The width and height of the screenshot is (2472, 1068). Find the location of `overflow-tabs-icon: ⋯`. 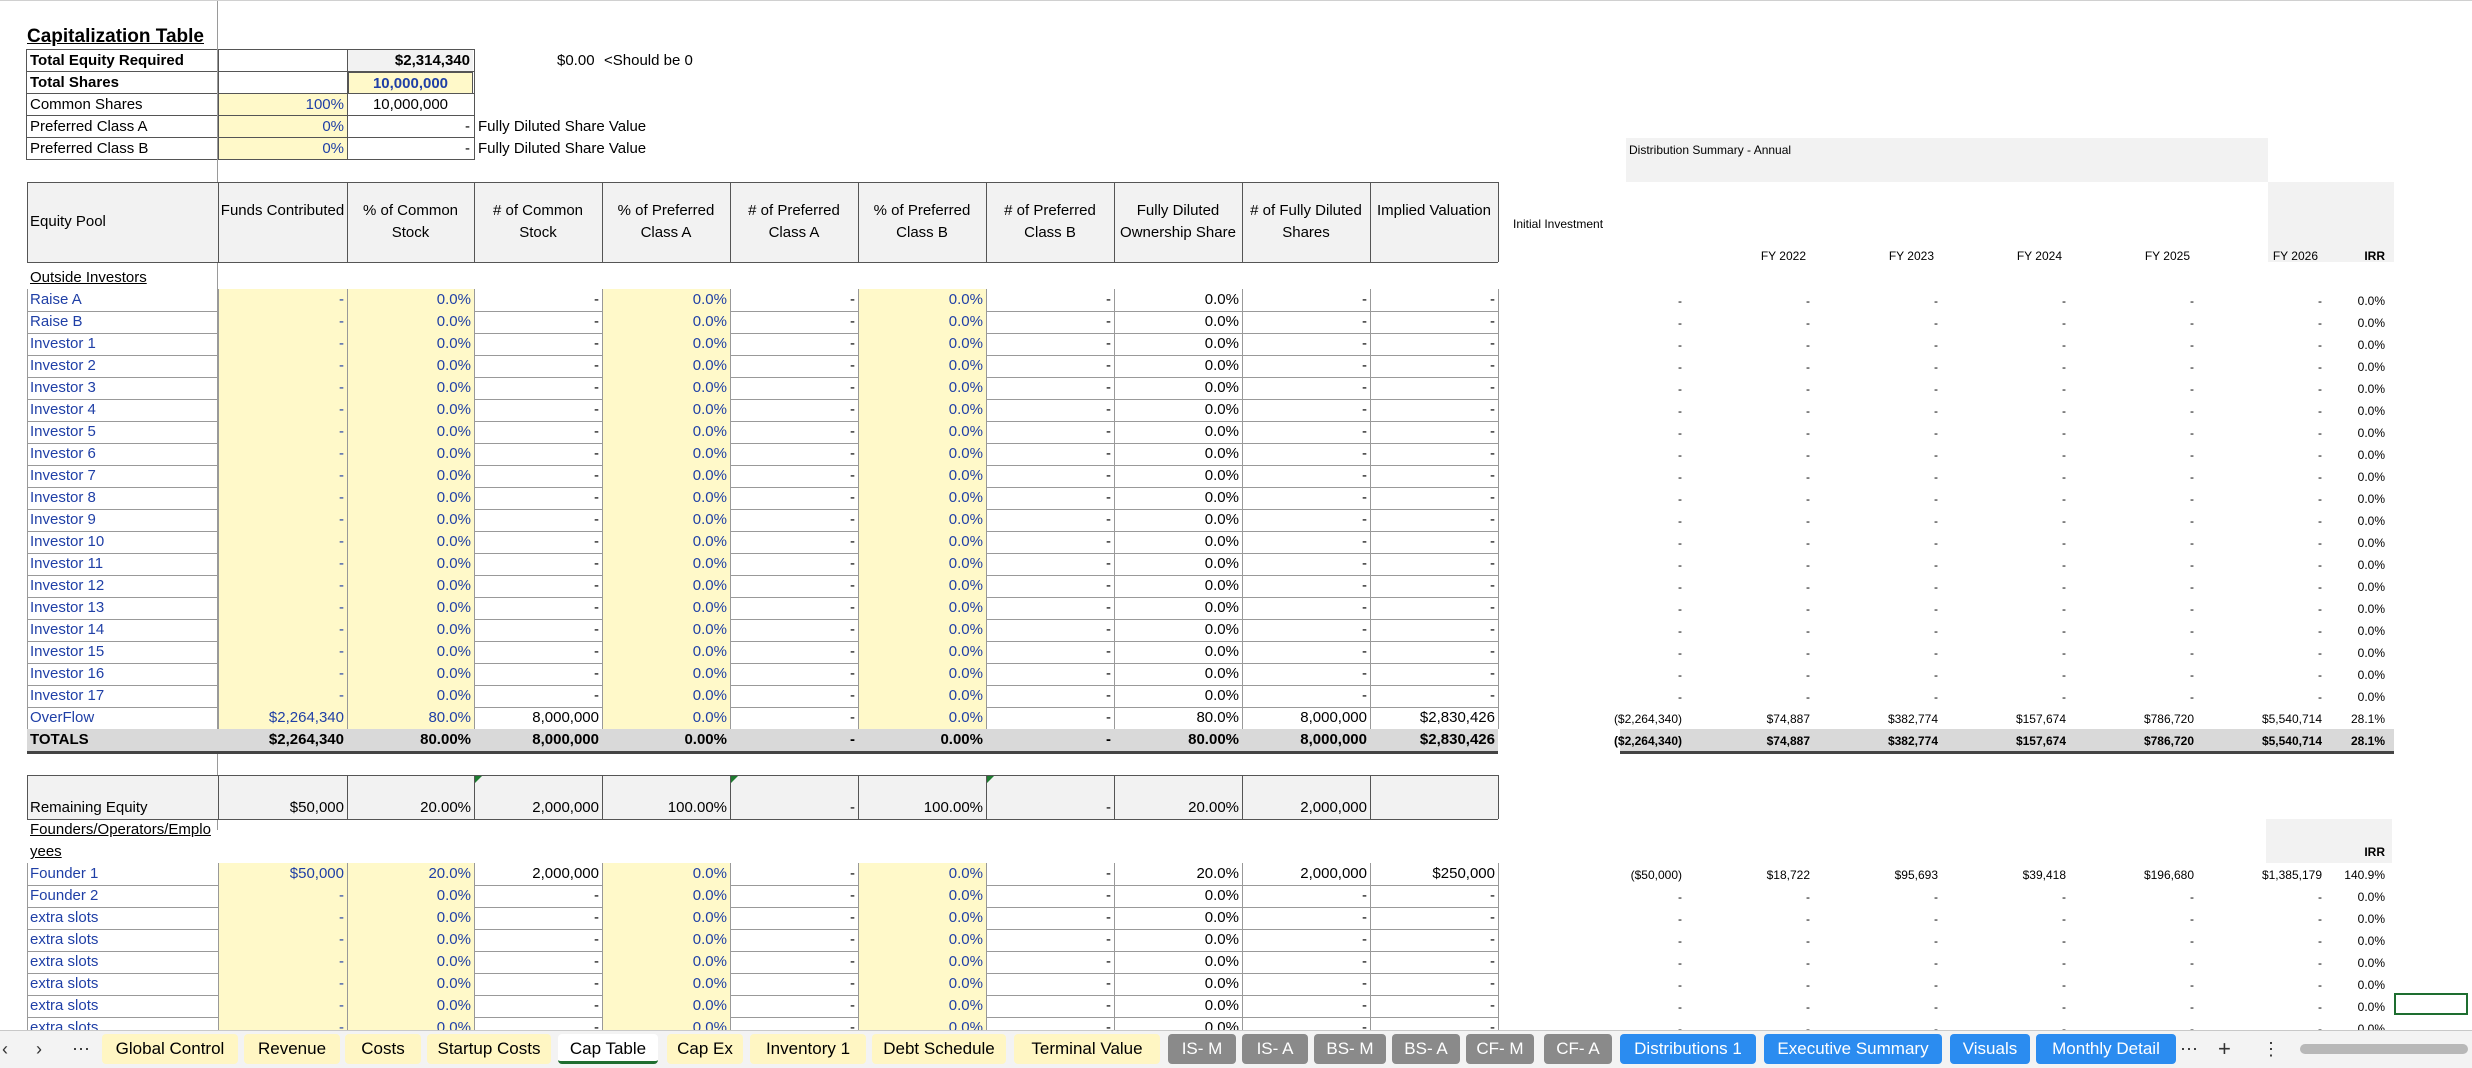

overflow-tabs-icon: ⋯ is located at coordinates (2189, 1049).